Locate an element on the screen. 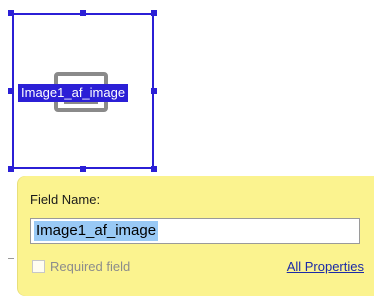 Image resolution: width=374 pixels, height=296 pixels. field-name-heading: Field Name: is located at coordinates (65, 199).